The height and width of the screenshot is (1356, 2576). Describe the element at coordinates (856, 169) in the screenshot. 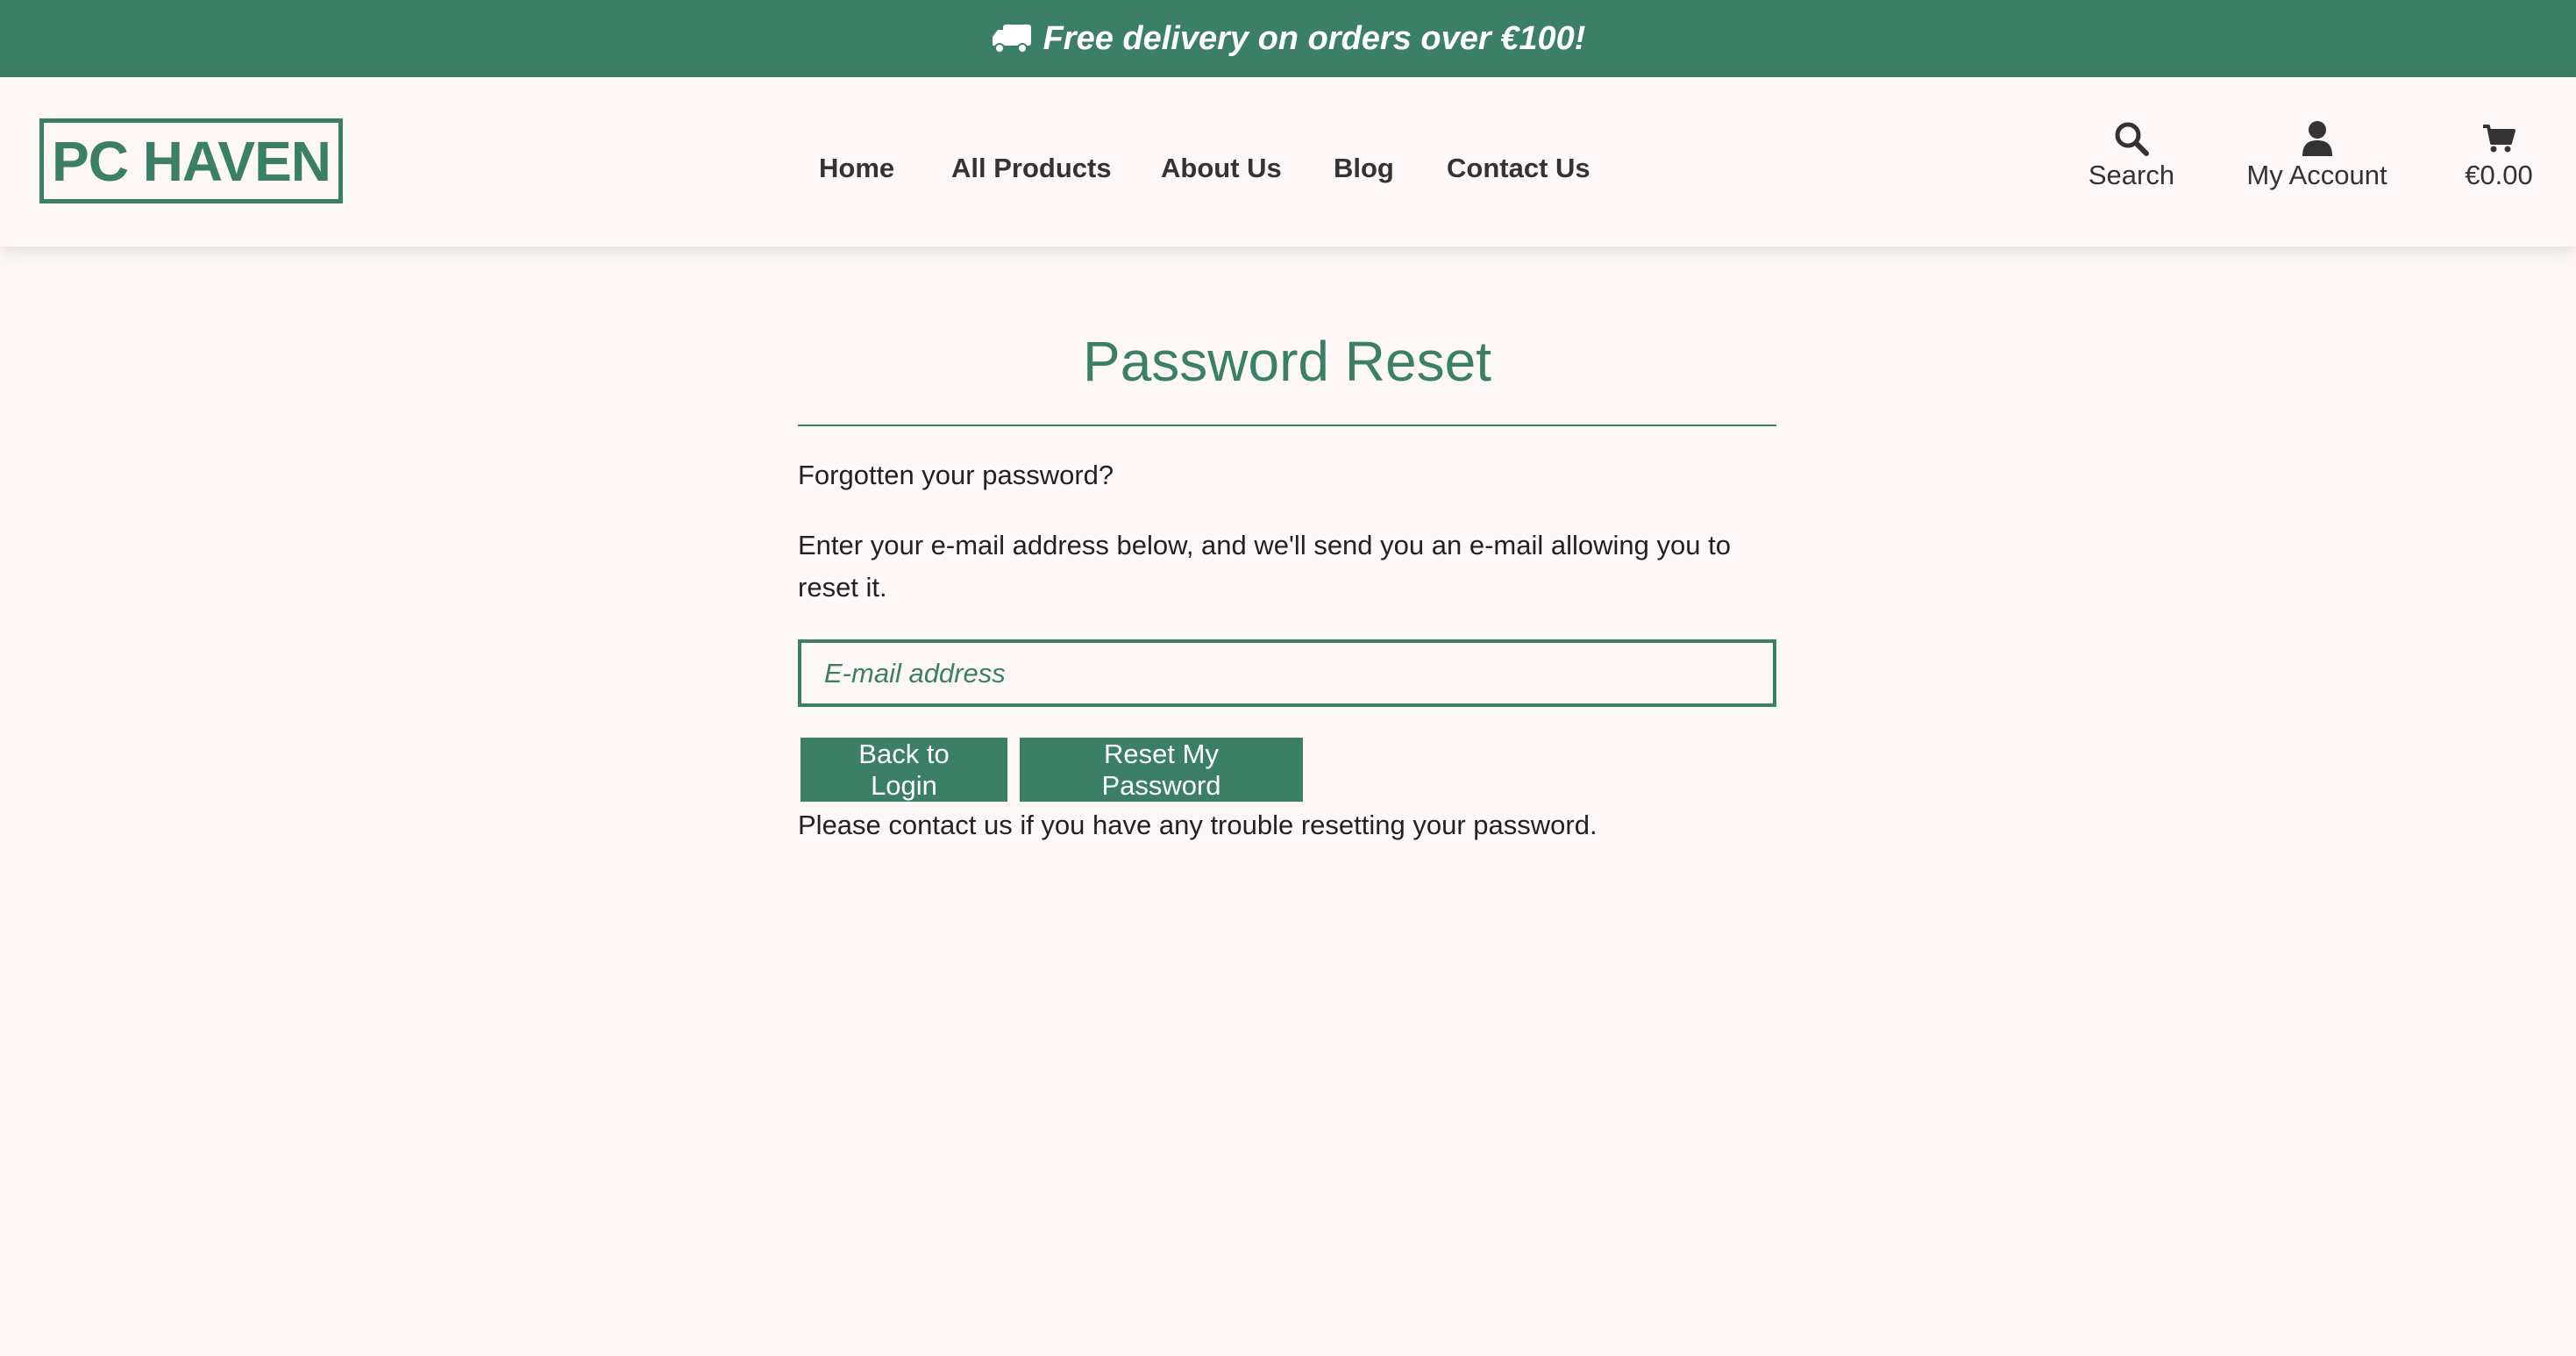

I see `nav-home: Home` at that location.